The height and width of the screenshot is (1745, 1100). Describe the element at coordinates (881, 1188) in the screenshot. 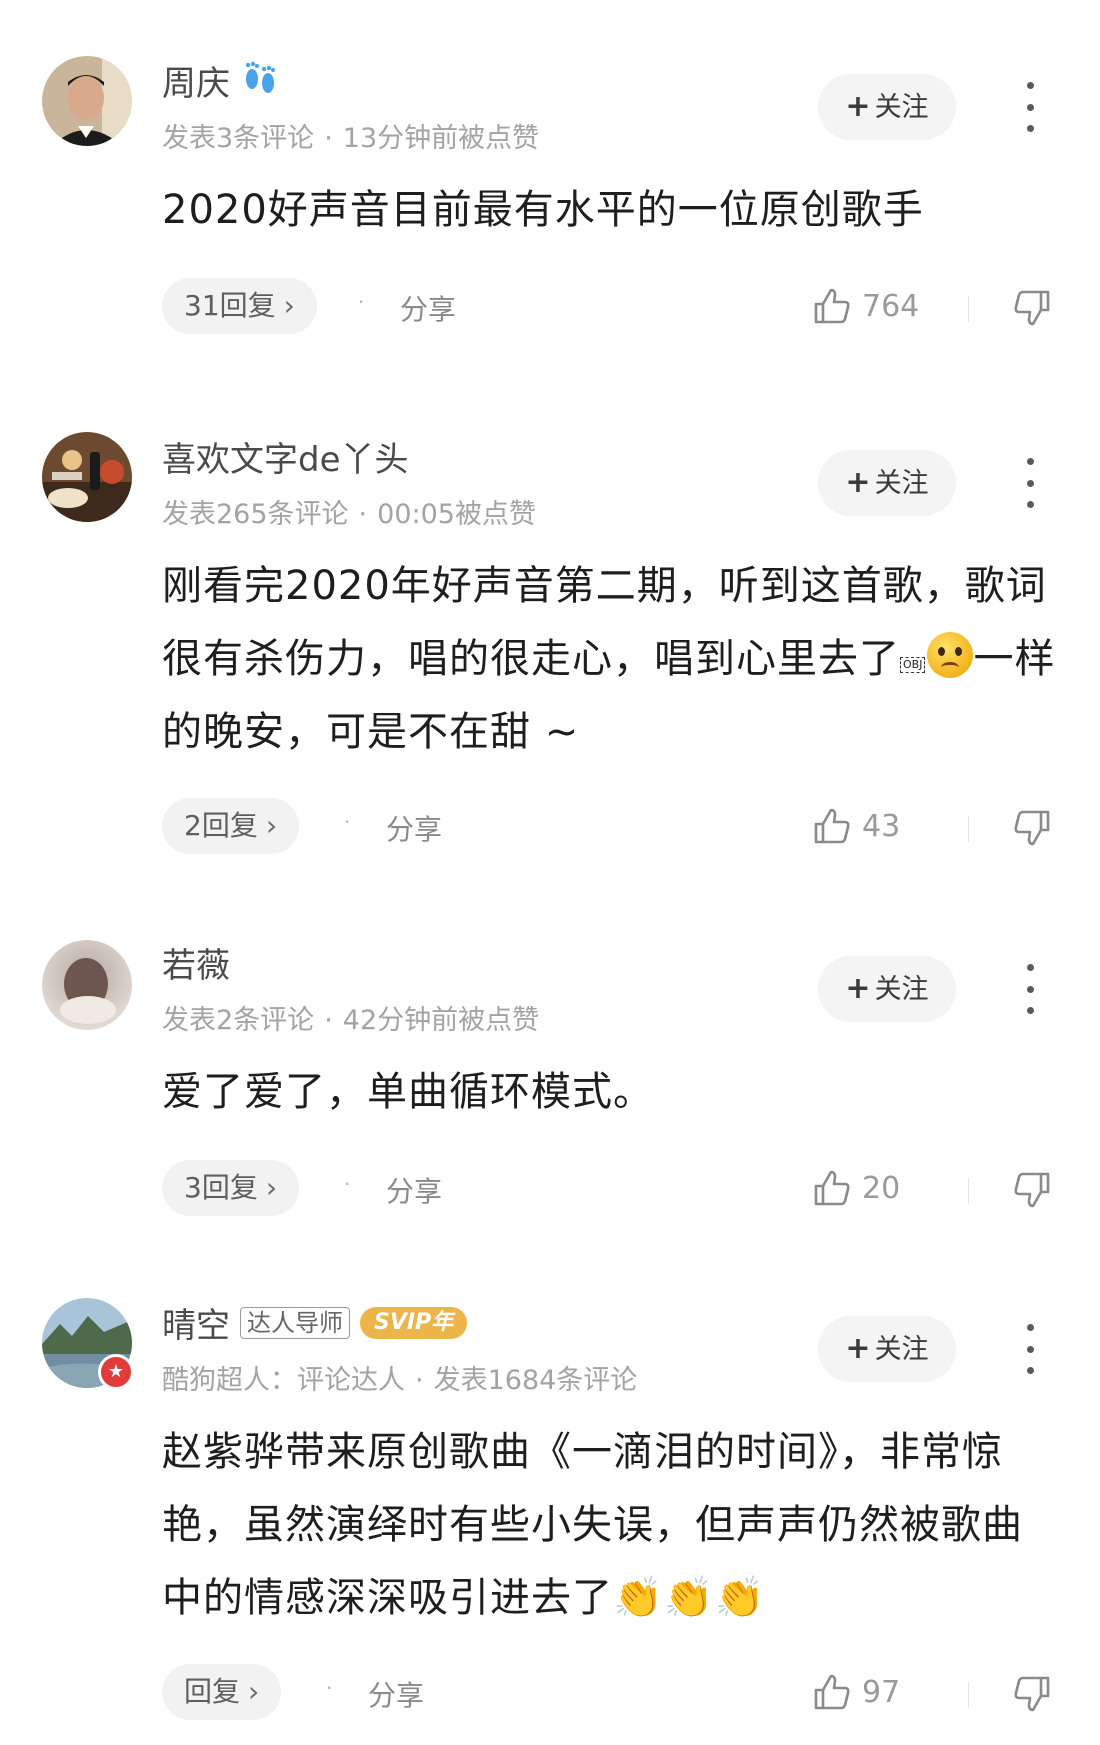

I see `like-count: 20` at that location.